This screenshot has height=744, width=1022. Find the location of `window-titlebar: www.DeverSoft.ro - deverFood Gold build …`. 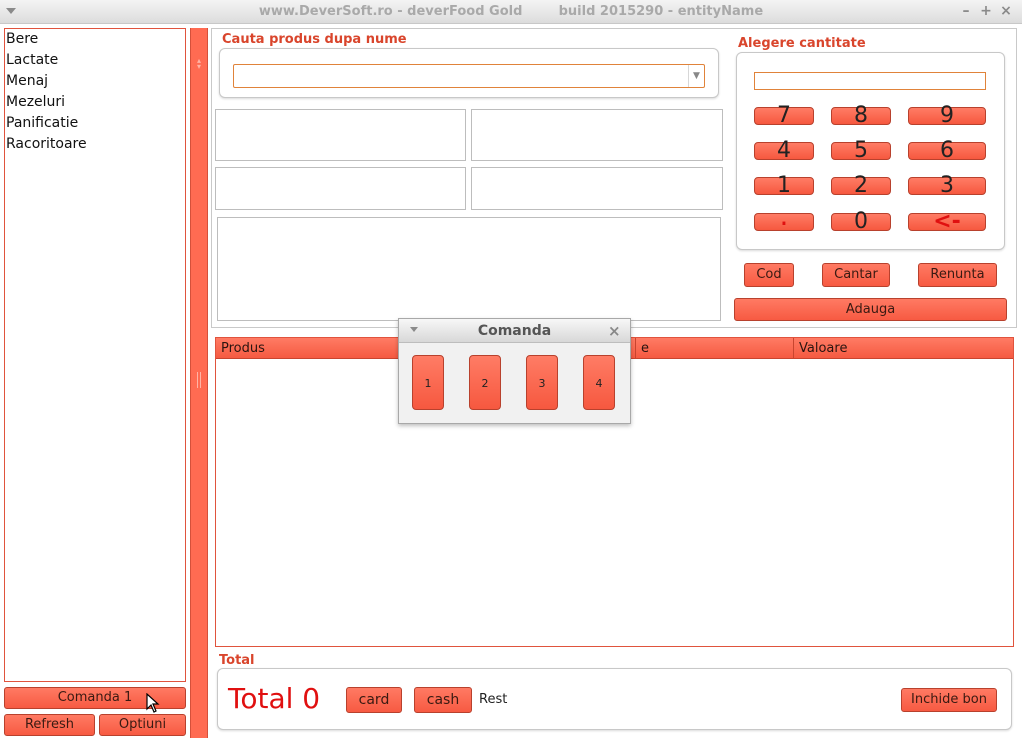

window-titlebar: www.DeverSoft.ro - deverFood Gold build … is located at coordinates (511, 12).